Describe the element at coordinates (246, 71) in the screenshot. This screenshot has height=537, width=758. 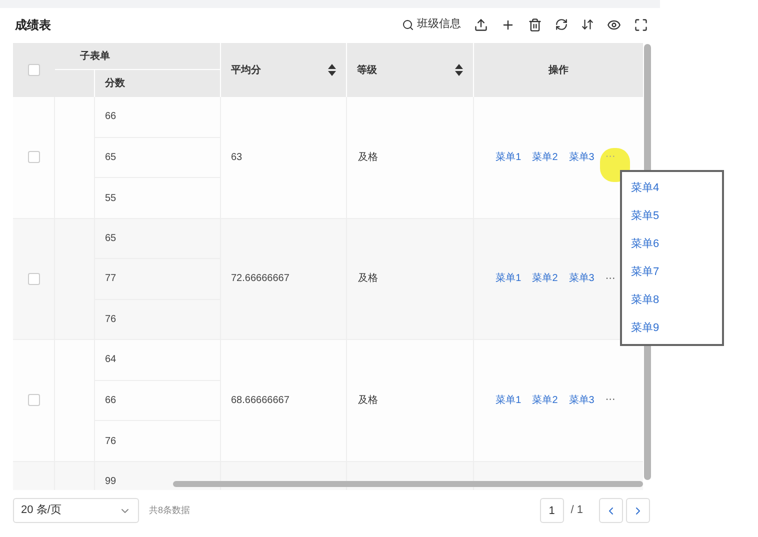
I see `header-text: 平均分` at that location.